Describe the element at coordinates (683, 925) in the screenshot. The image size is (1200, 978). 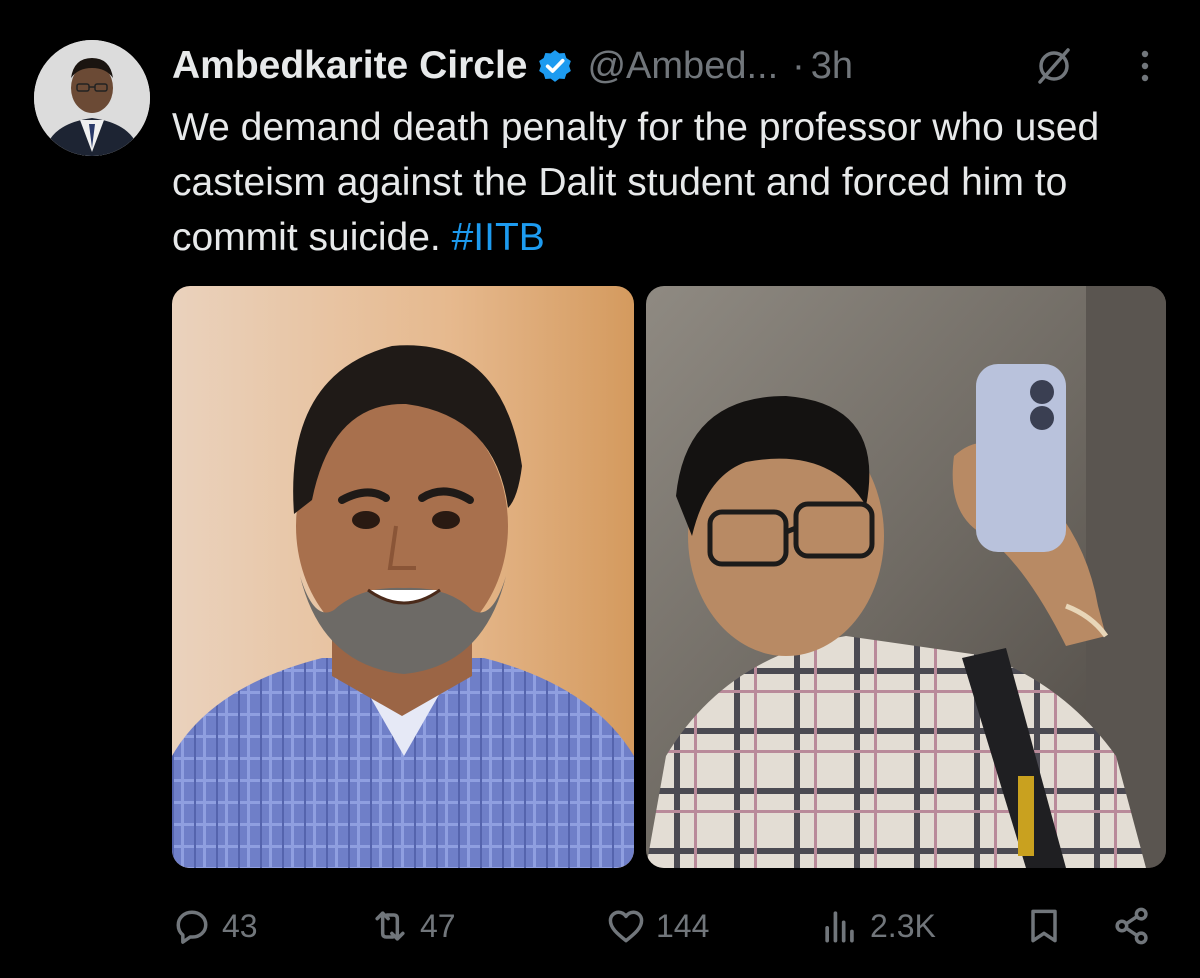
I see `like-count: 144` at that location.